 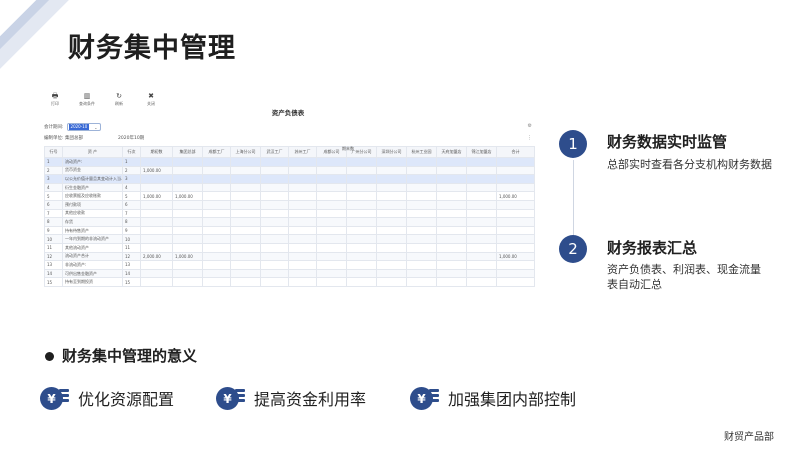 I want to click on period-select: 2020-10 ⌄, so click(x=83, y=127).